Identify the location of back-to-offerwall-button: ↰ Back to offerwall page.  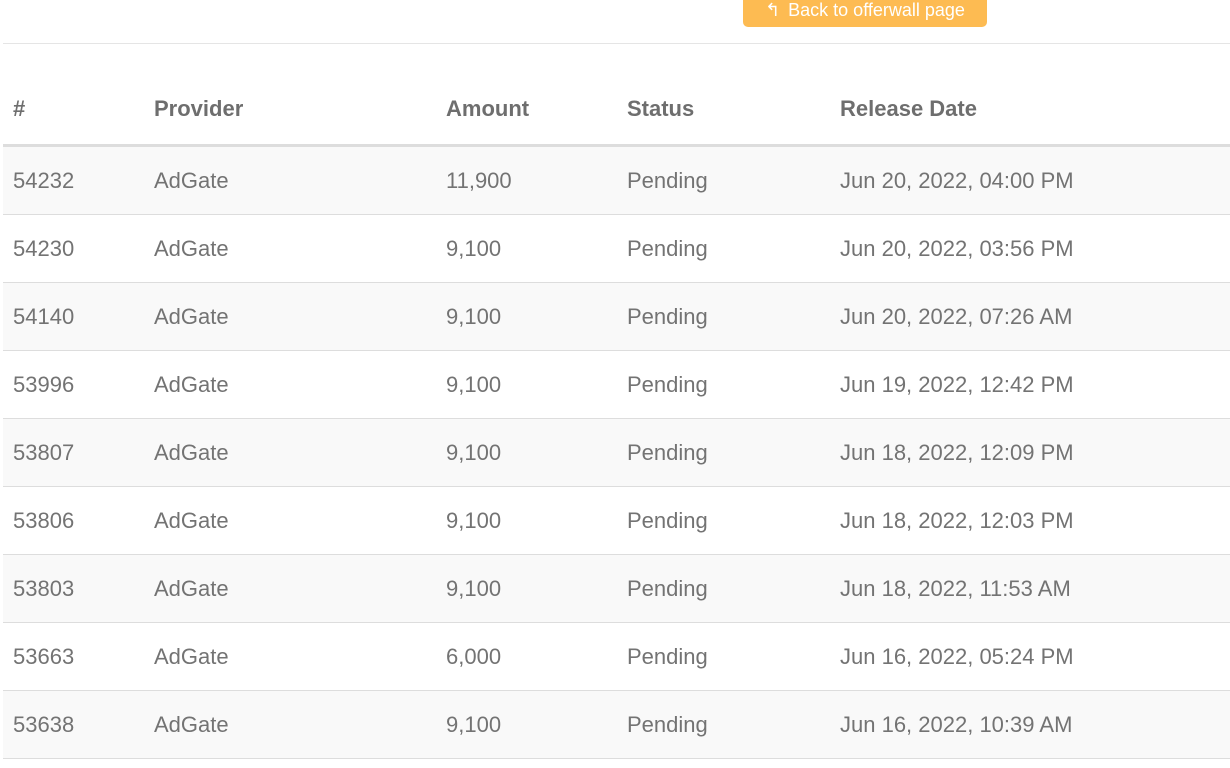
(865, 13).